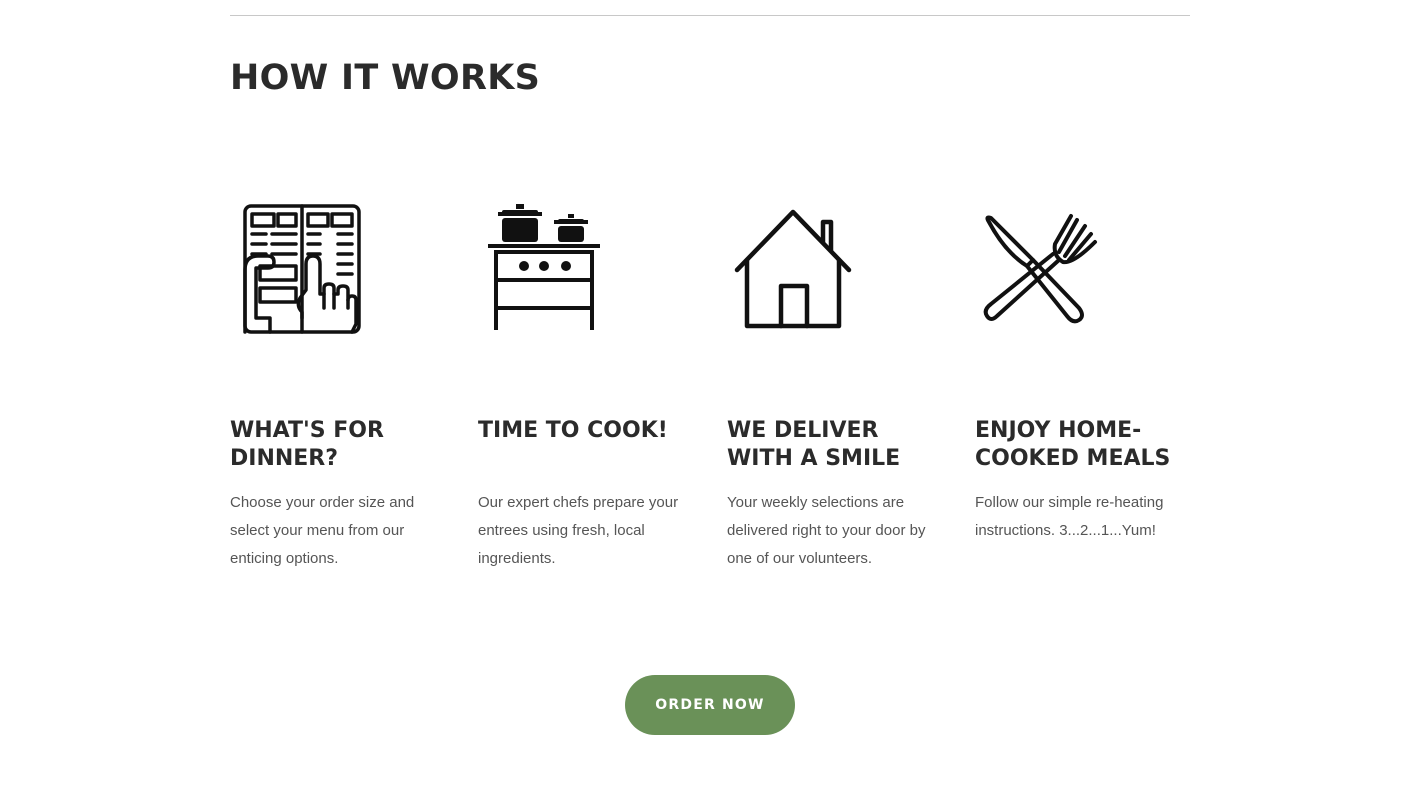 Image resolution: width=1423 pixels, height=796 pixels. I want to click on step-title: ENJOY HOME-COOKED MEALS, so click(1073, 444).